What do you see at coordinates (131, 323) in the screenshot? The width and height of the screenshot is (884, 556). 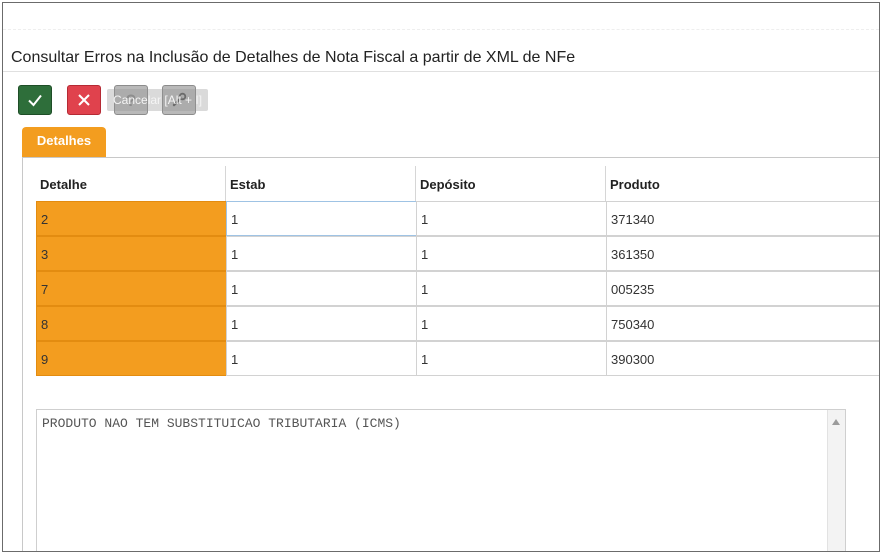 I see `cell-detalhe: 8` at bounding box center [131, 323].